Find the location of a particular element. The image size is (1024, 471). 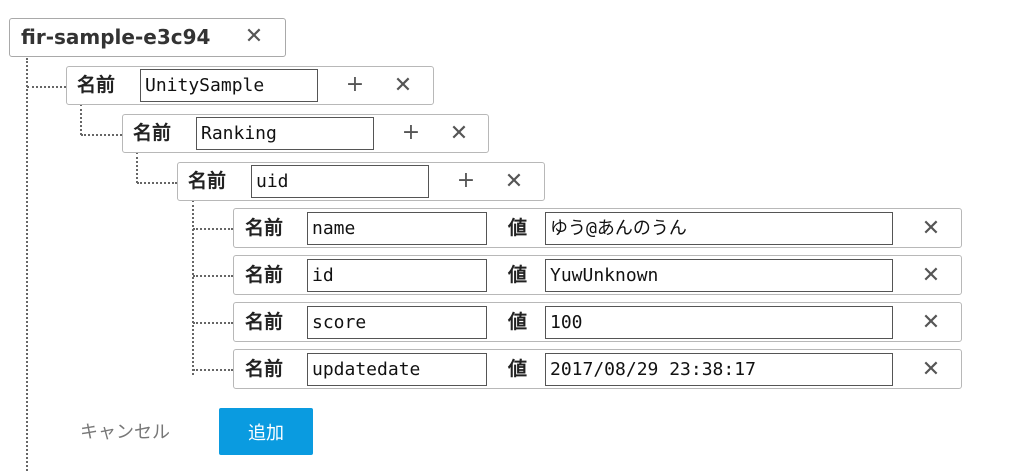

leaf-name-input: name is located at coordinates (397, 228).